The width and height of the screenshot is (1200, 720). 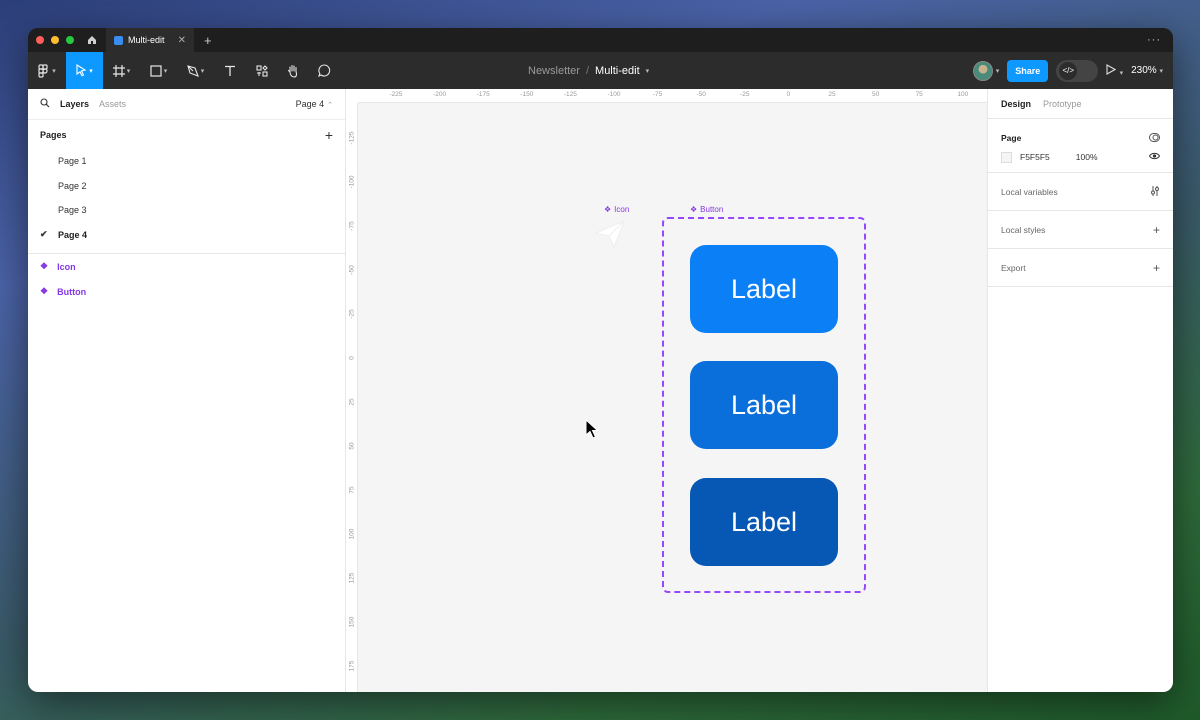 I want to click on tab-assets: Assets, so click(x=112, y=104).